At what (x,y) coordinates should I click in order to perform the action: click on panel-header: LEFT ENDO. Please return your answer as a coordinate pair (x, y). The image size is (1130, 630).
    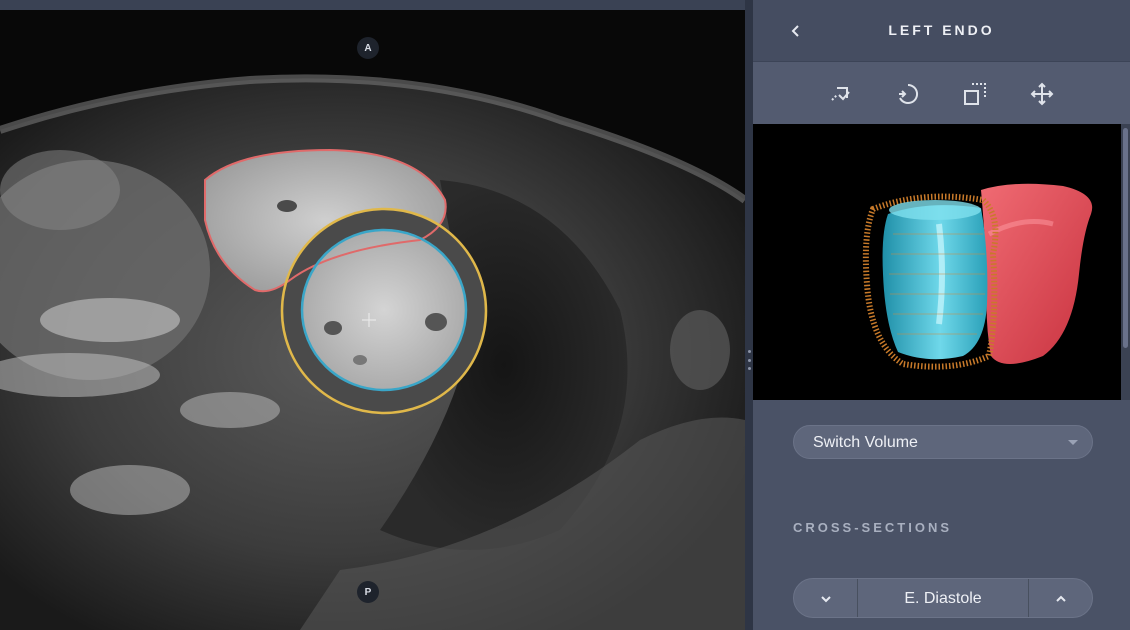
    Looking at the image, I should click on (941, 31).